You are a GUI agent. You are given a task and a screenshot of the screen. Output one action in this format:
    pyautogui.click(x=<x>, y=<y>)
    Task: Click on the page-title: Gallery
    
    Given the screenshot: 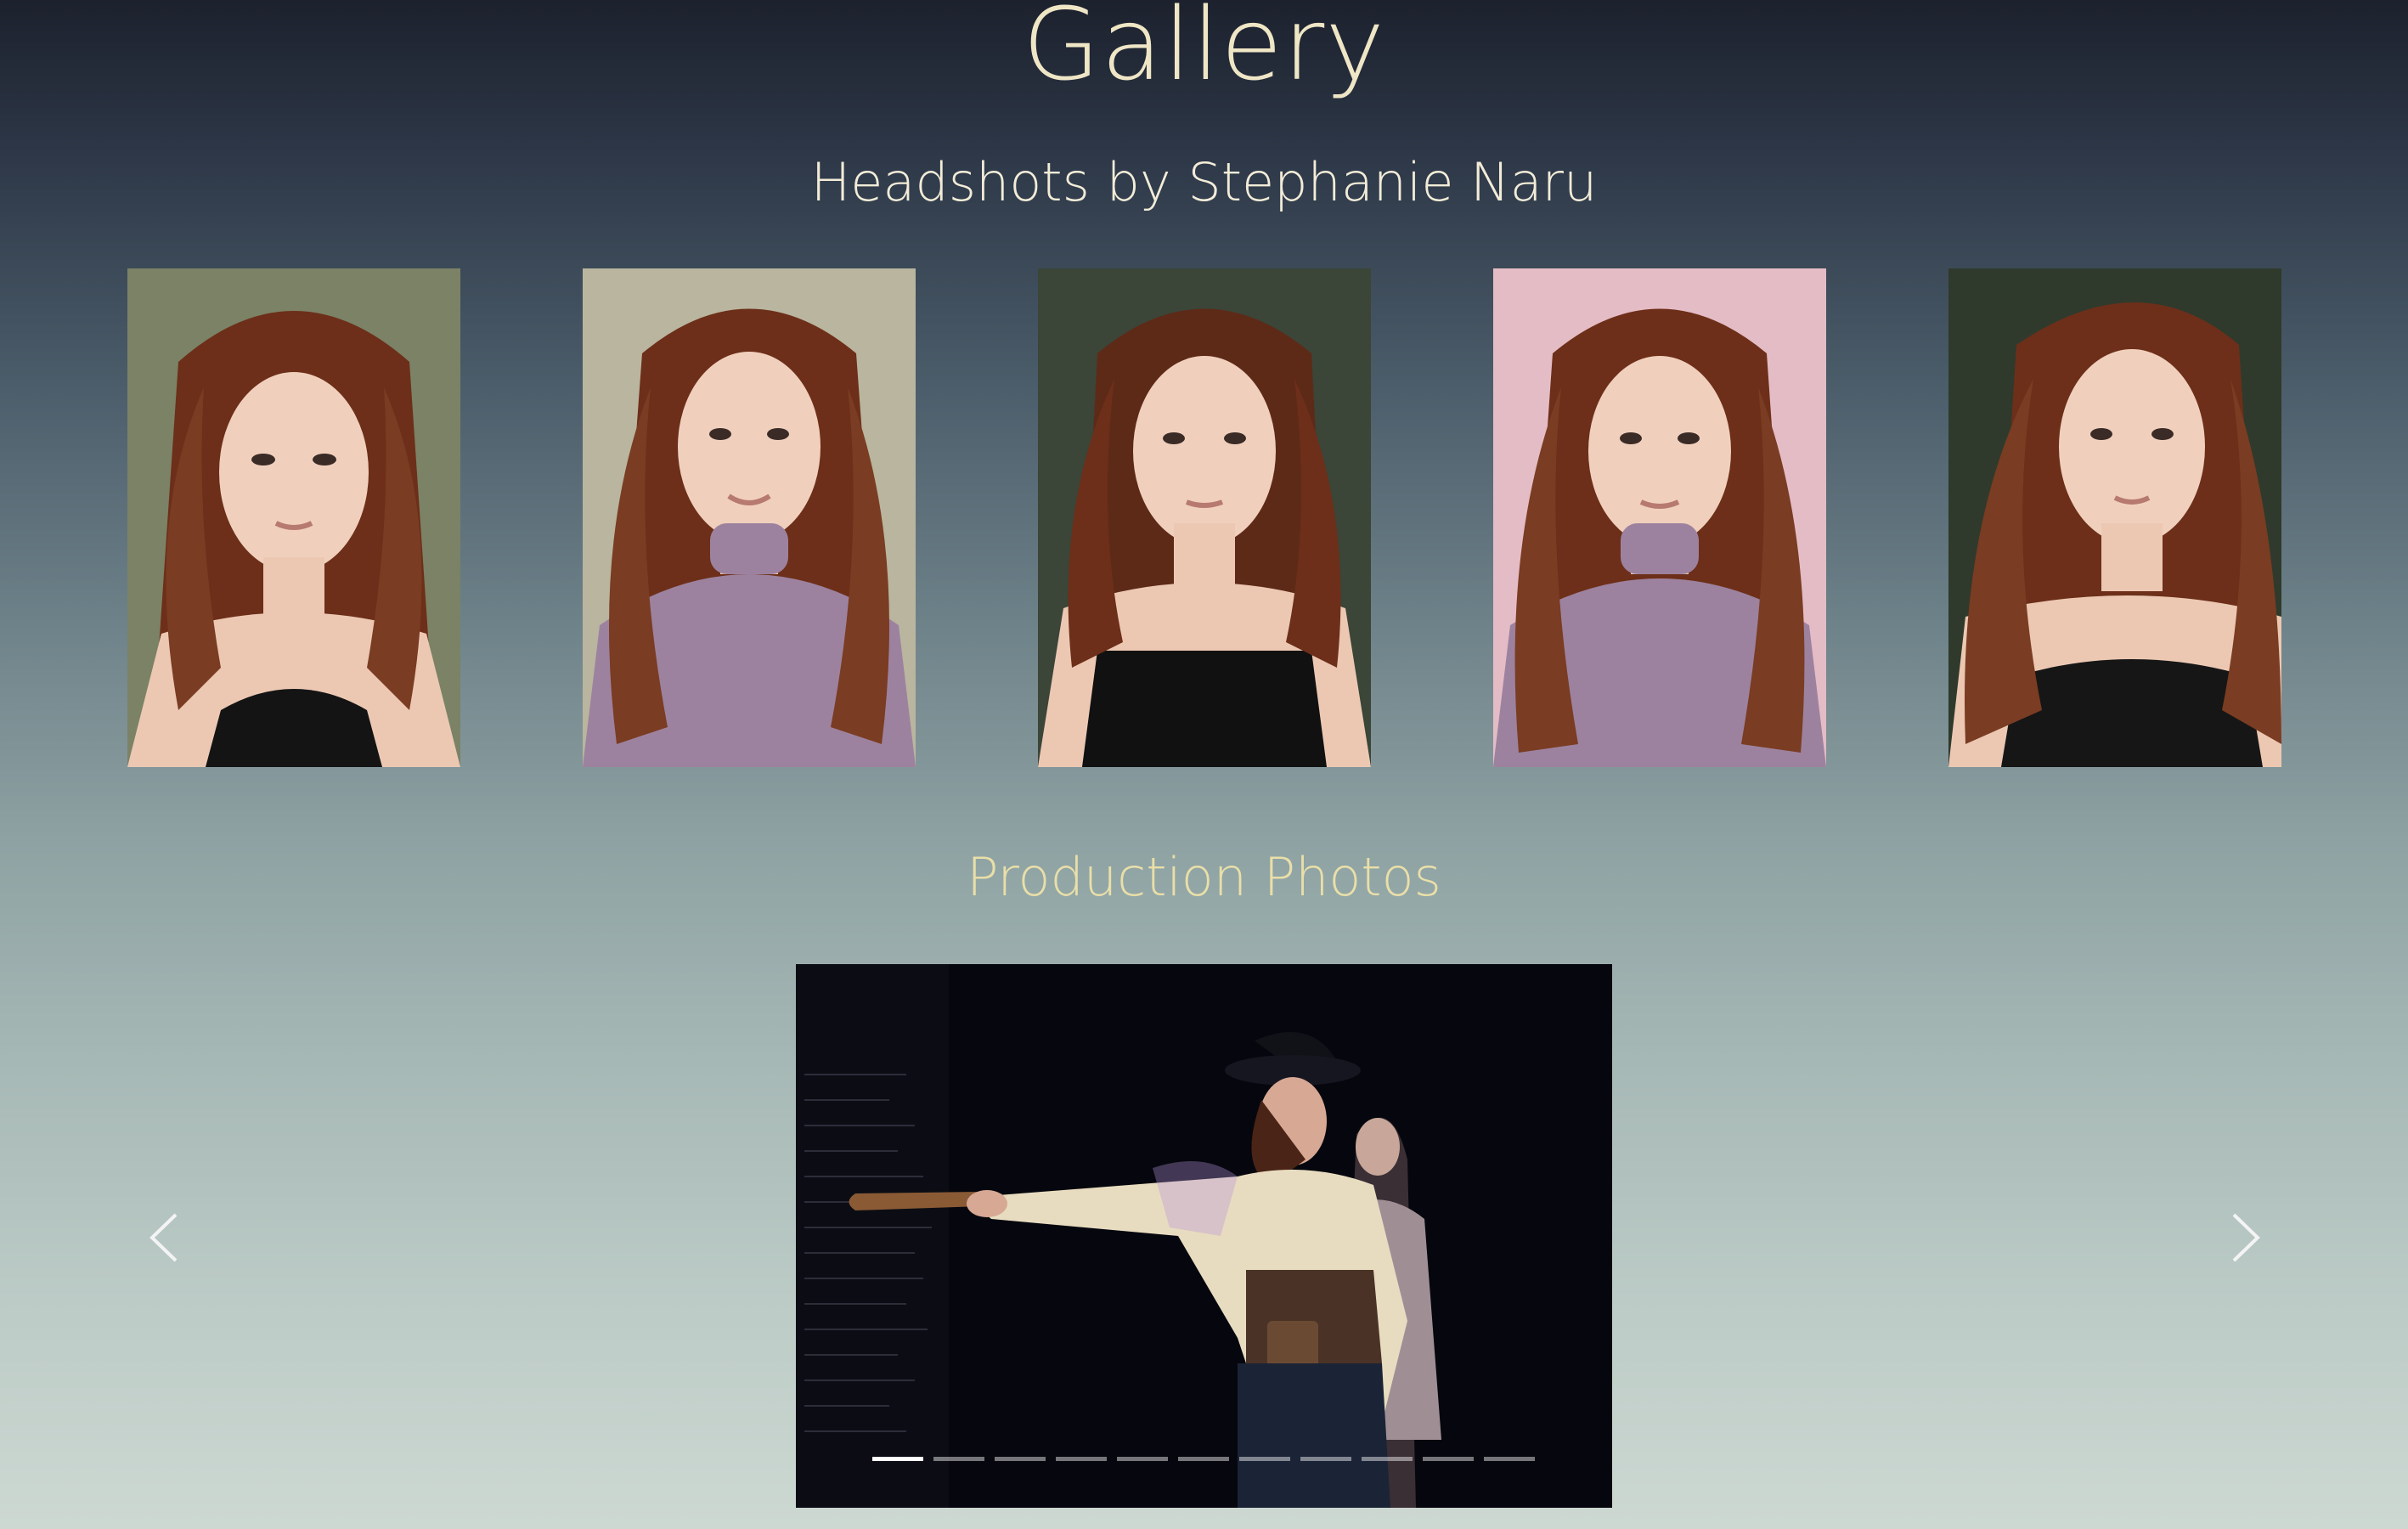 What is the action you would take?
    pyautogui.click(x=1204, y=51)
    